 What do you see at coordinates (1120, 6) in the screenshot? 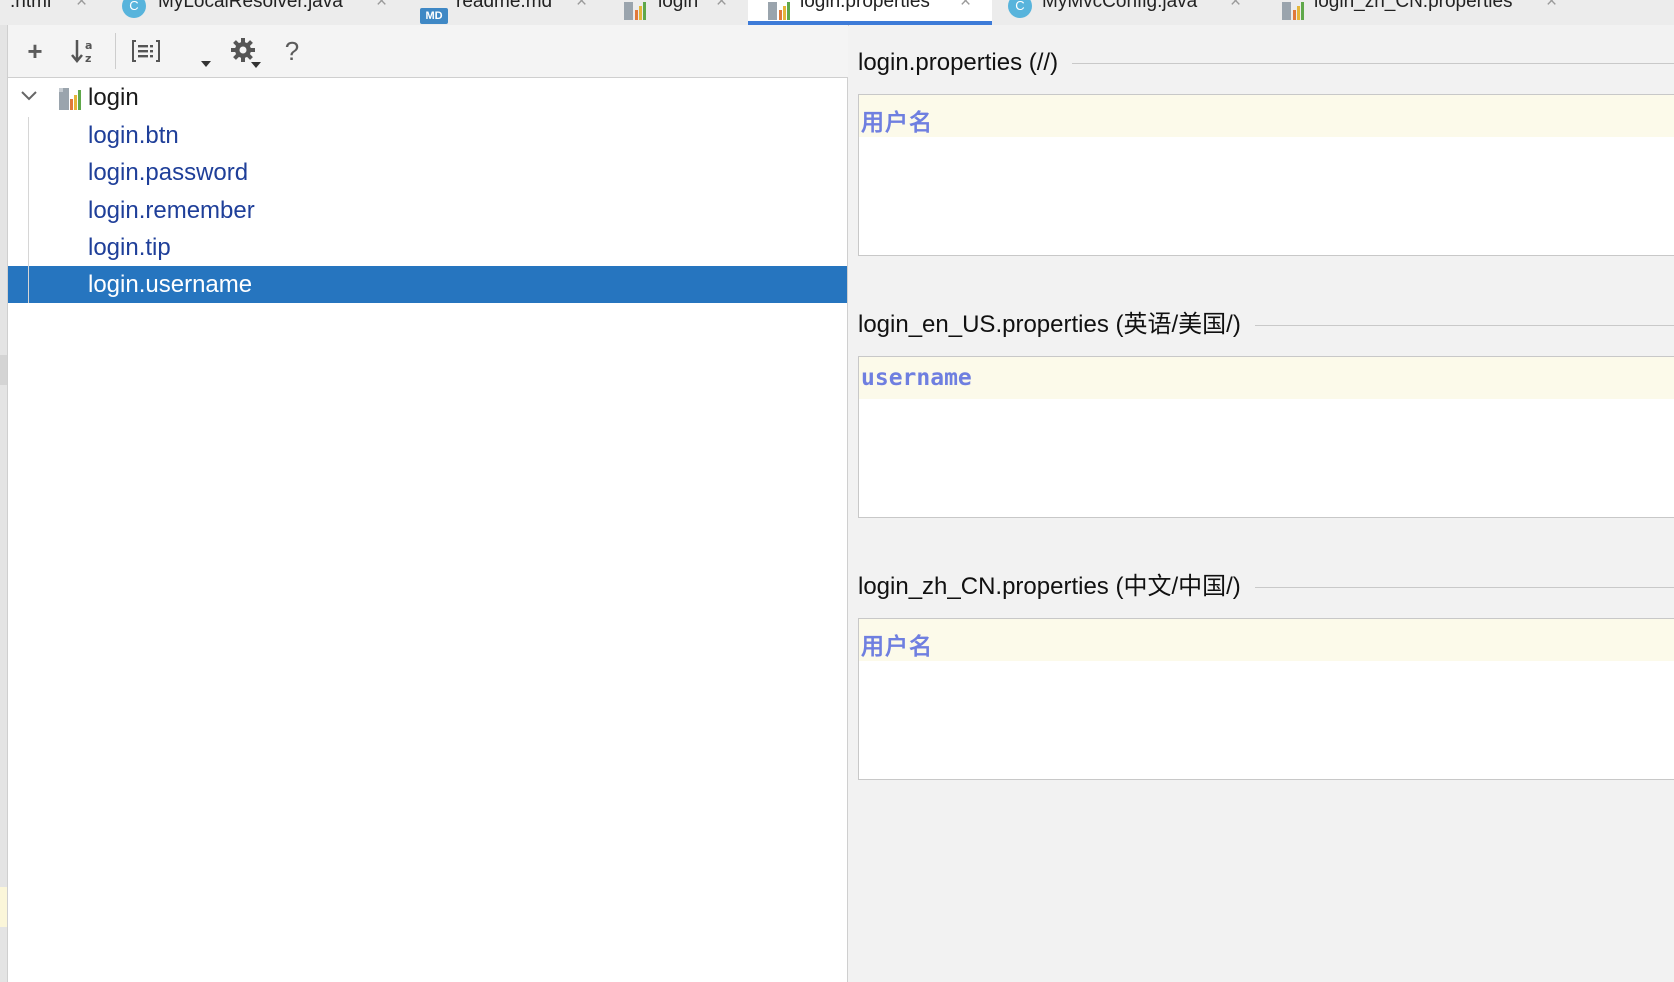
I see `tab-label: MyMvcConfig.java` at bounding box center [1120, 6].